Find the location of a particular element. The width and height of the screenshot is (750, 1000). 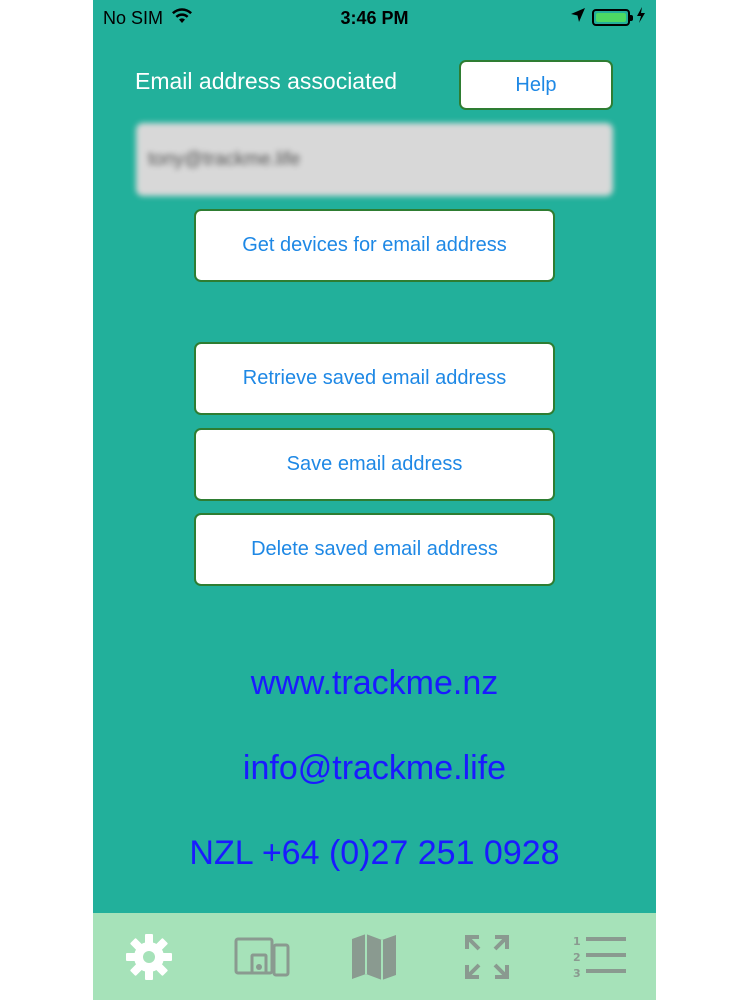

tab-expand is located at coordinates (487, 957).